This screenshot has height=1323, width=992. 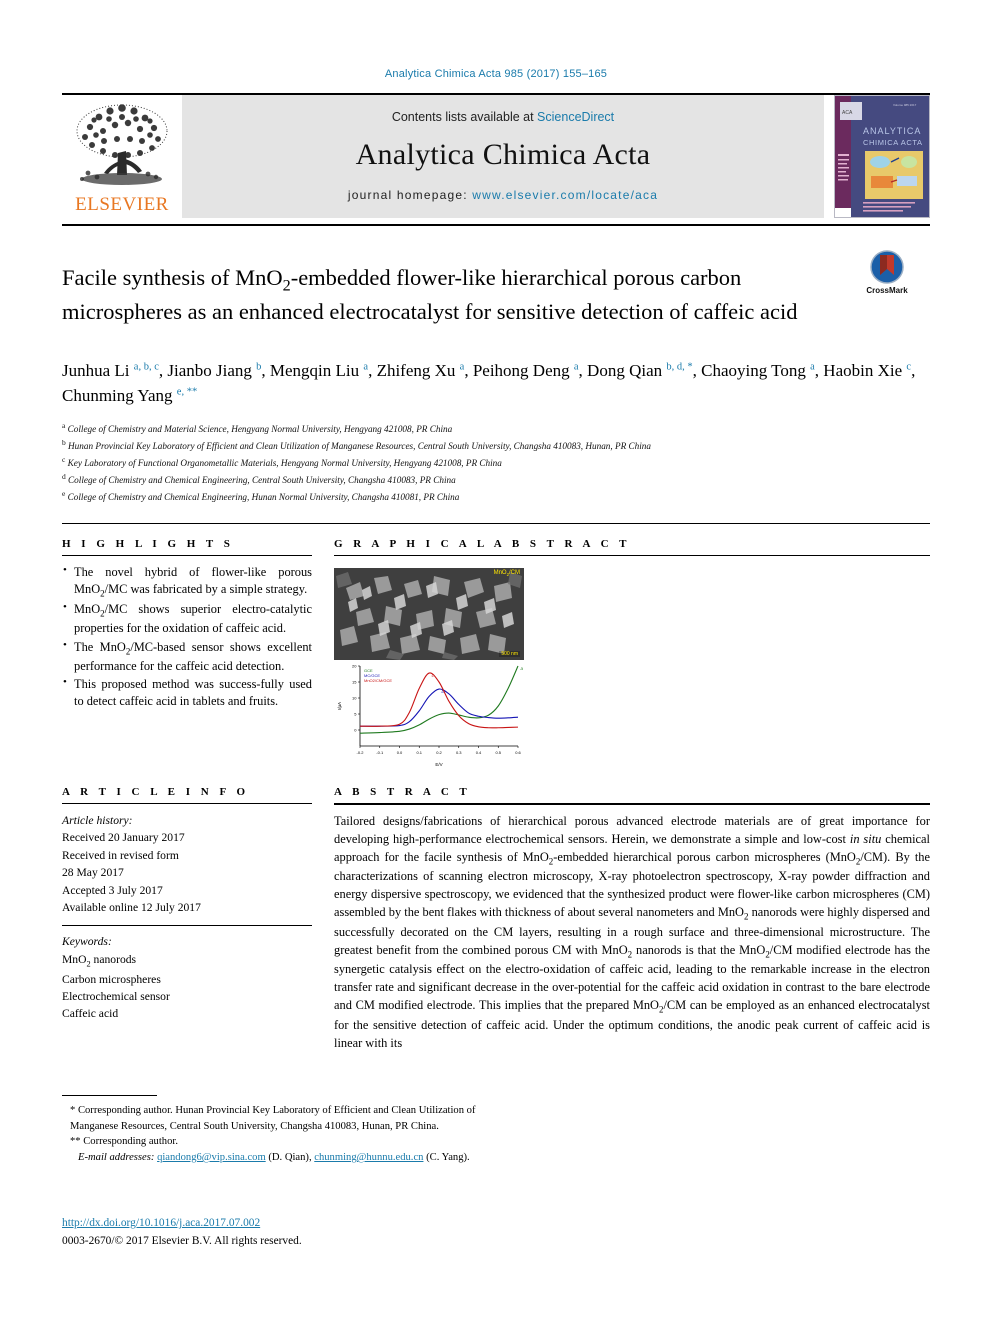 I want to click on history-item: Received in revised form, so click(x=120, y=855).